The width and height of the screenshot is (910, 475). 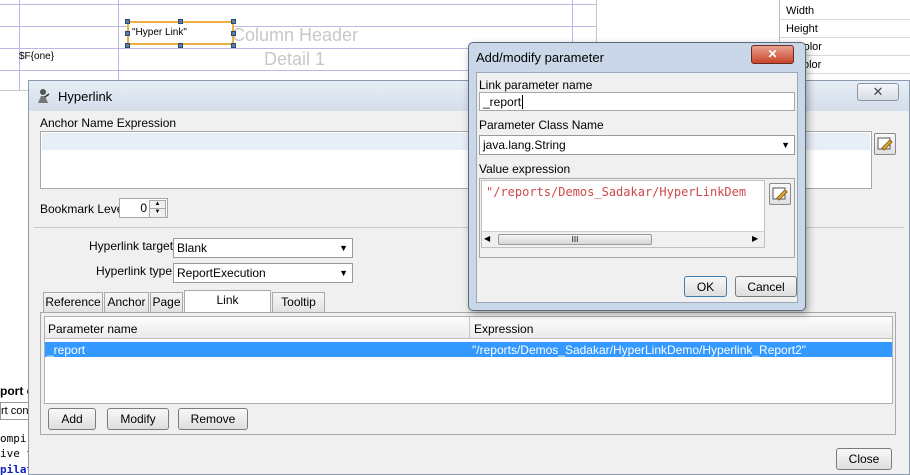 What do you see at coordinates (845, 11) in the screenshot?
I see `property-width: Width` at bounding box center [845, 11].